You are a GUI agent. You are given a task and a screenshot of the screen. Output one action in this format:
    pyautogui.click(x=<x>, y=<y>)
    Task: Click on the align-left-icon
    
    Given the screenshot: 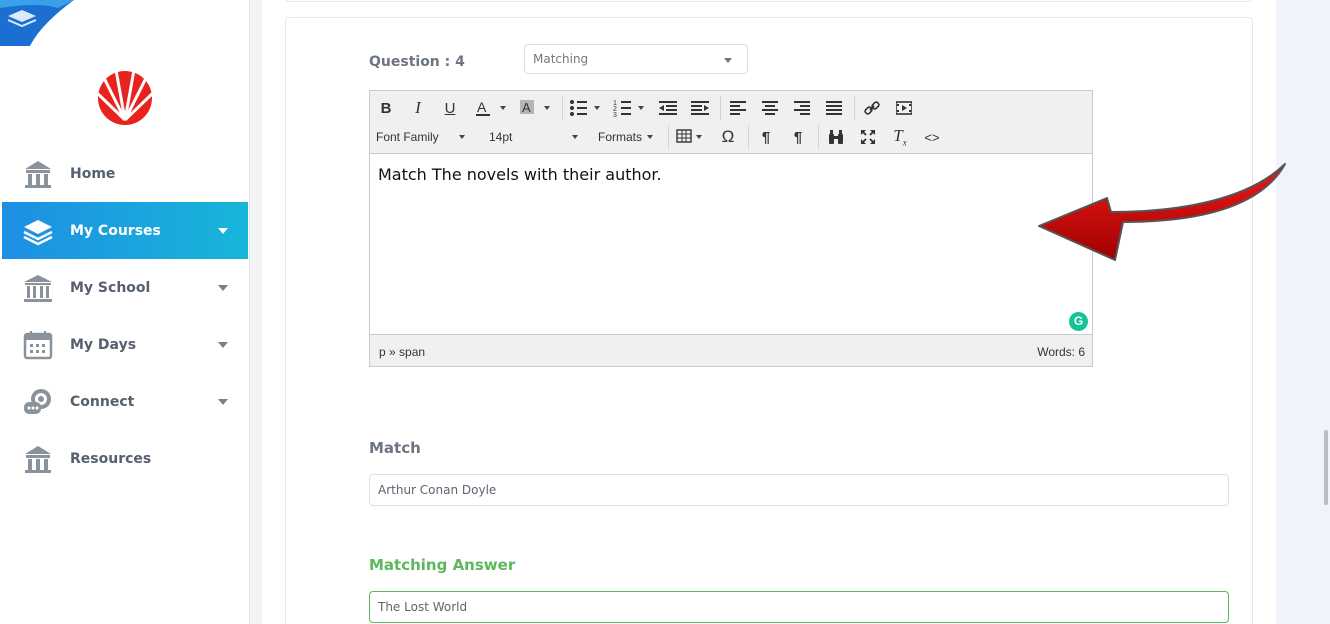 What is the action you would take?
    pyautogui.click(x=738, y=108)
    